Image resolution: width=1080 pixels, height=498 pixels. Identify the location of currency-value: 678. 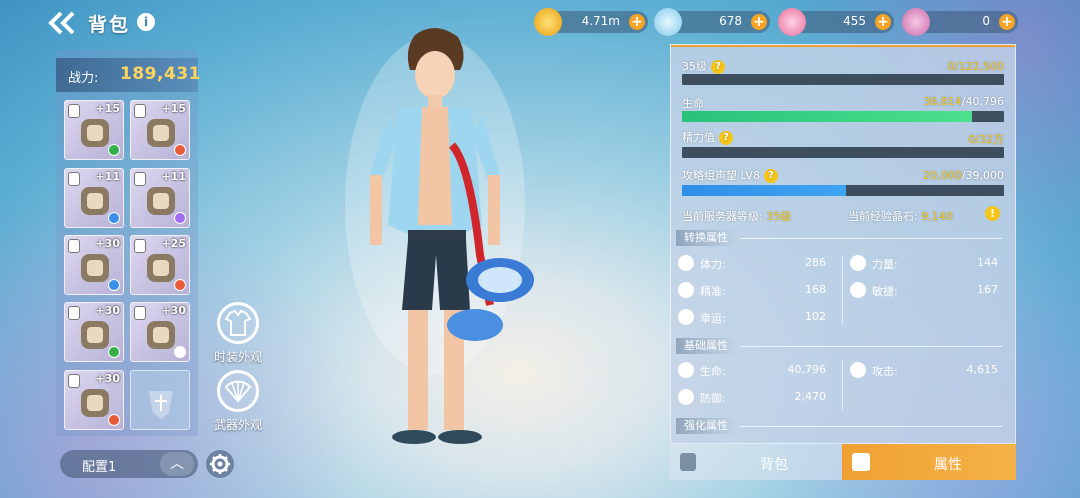
(730, 21).